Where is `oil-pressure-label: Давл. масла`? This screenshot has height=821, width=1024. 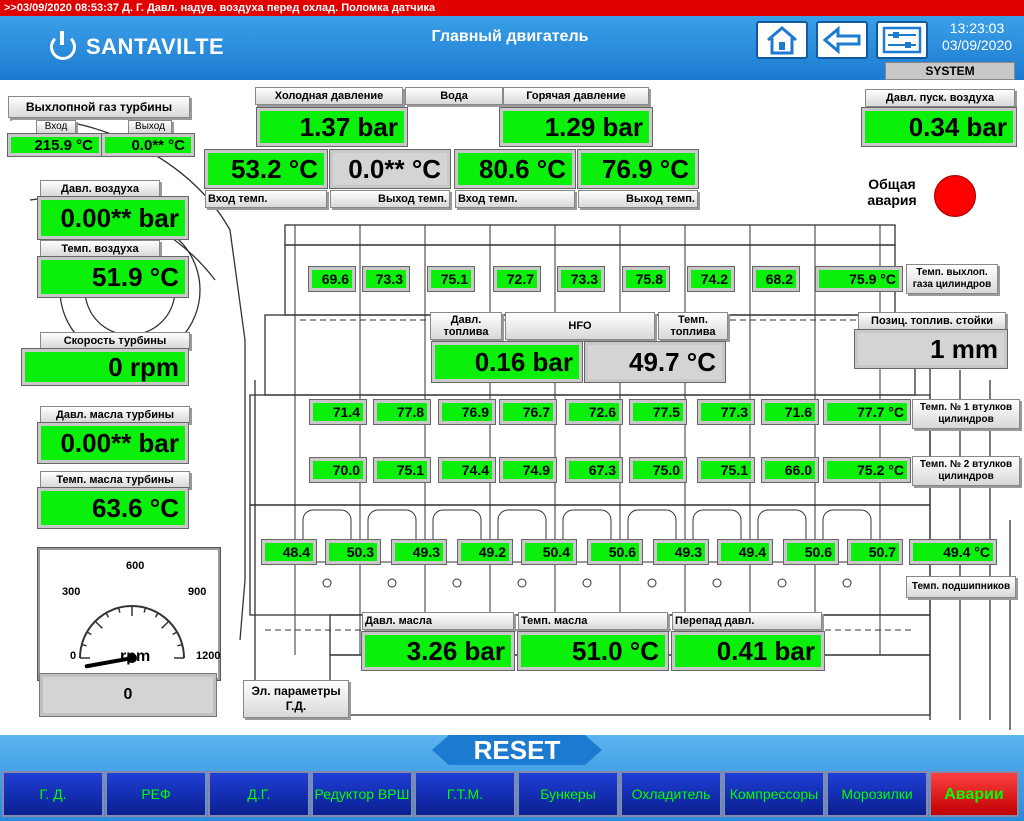
oil-pressure-label: Давл. масла is located at coordinates (438, 621).